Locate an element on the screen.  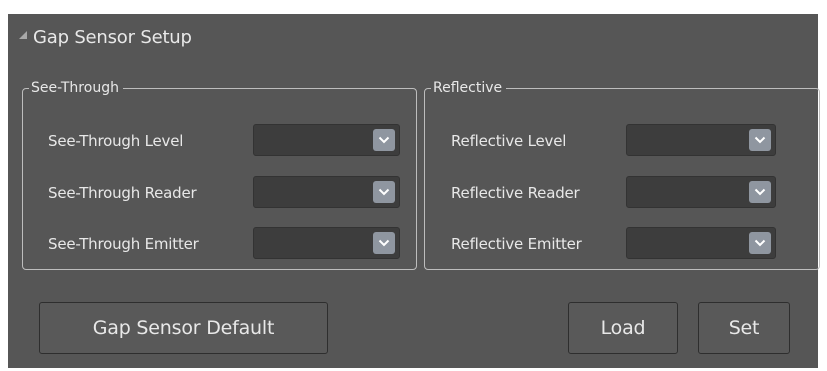
see-through-reader-select is located at coordinates (326, 192).